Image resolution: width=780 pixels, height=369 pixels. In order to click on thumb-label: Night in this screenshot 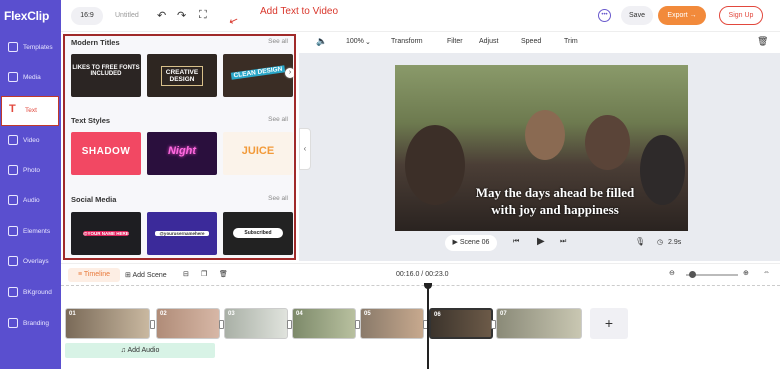, I will do `click(182, 151)`.